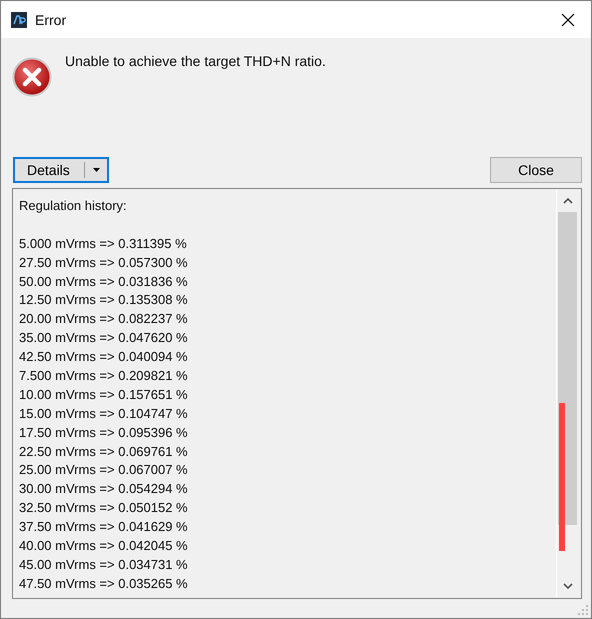  What do you see at coordinates (568, 19) in the screenshot?
I see `close-icon` at bounding box center [568, 19].